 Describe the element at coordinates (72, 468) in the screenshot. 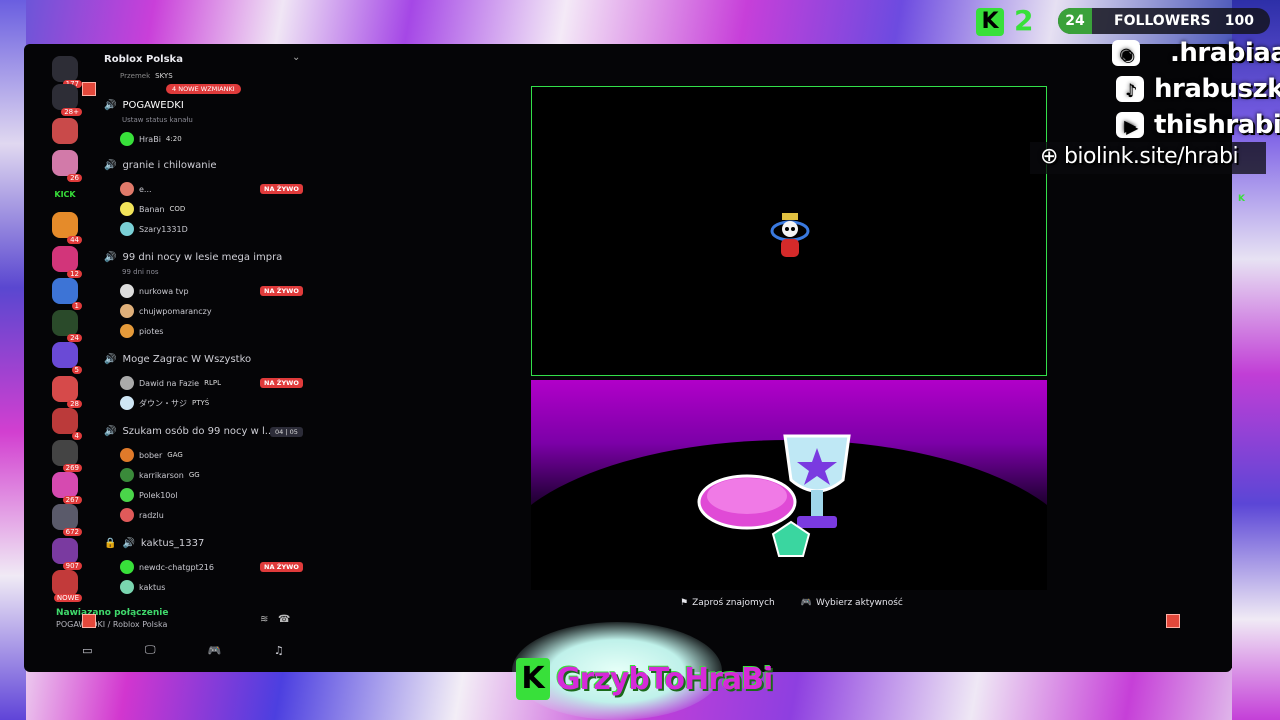

I see `unread-badge: 269` at that location.